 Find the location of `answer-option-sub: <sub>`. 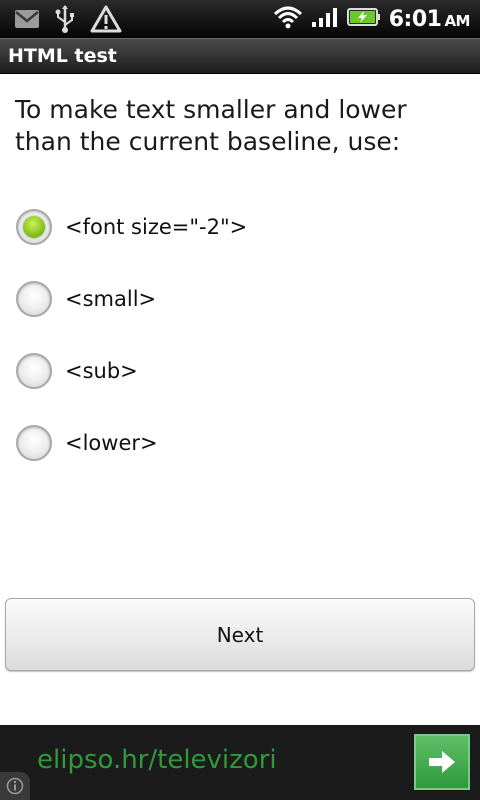

answer-option-sub: <sub> is located at coordinates (131, 371).